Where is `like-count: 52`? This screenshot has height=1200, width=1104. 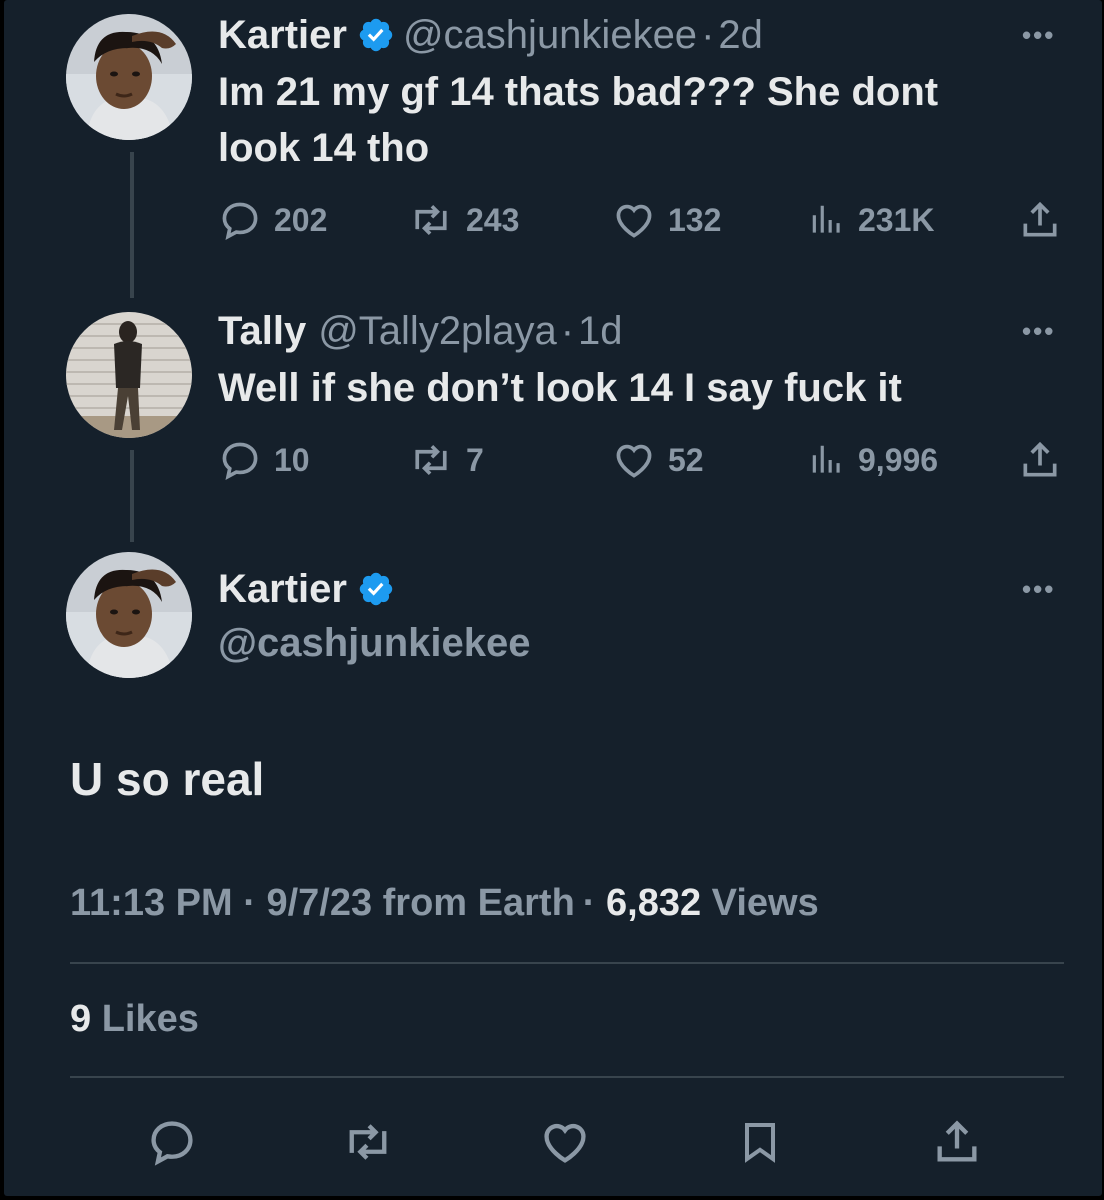
like-count: 52 is located at coordinates (686, 459).